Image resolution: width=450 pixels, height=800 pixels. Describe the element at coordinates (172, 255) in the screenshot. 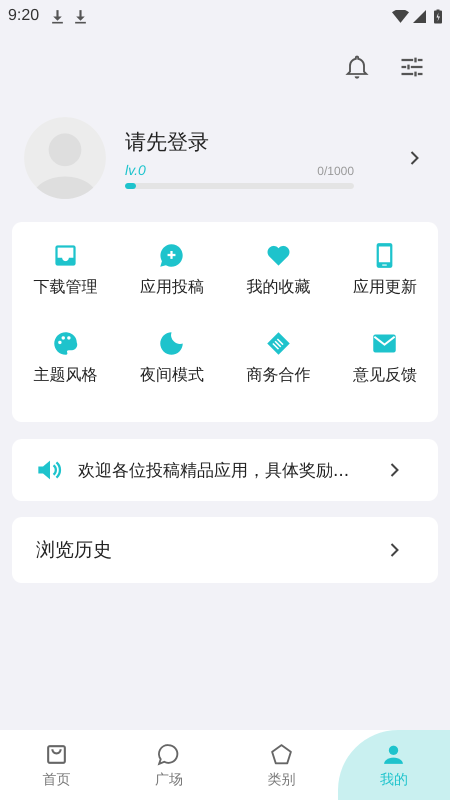

I see `chat-plus-icon` at that location.